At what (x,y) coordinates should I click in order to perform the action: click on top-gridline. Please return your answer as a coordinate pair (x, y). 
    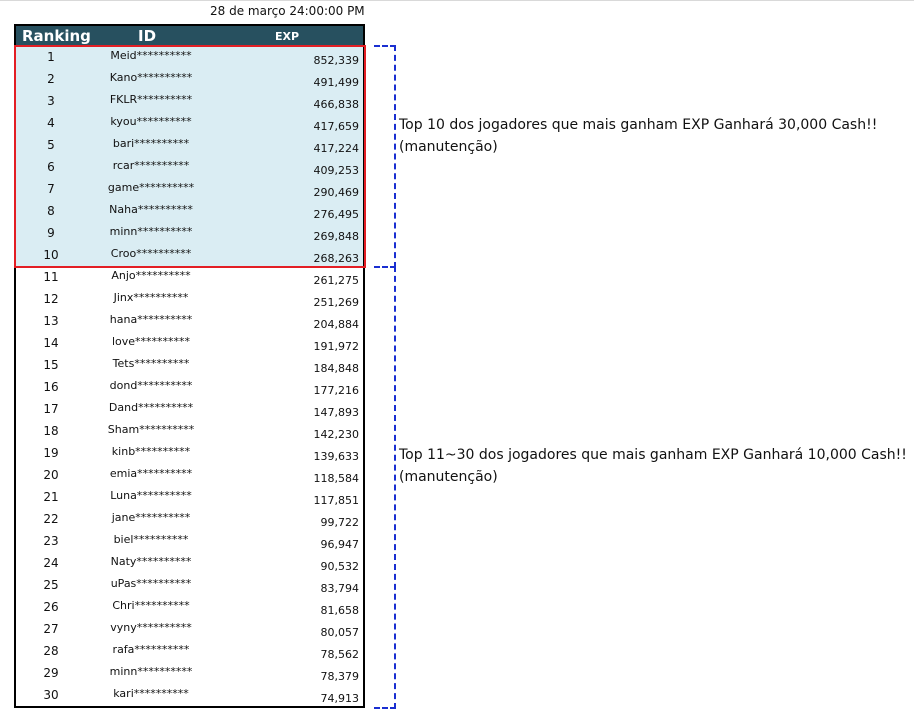
    Looking at the image, I should click on (457, 0).